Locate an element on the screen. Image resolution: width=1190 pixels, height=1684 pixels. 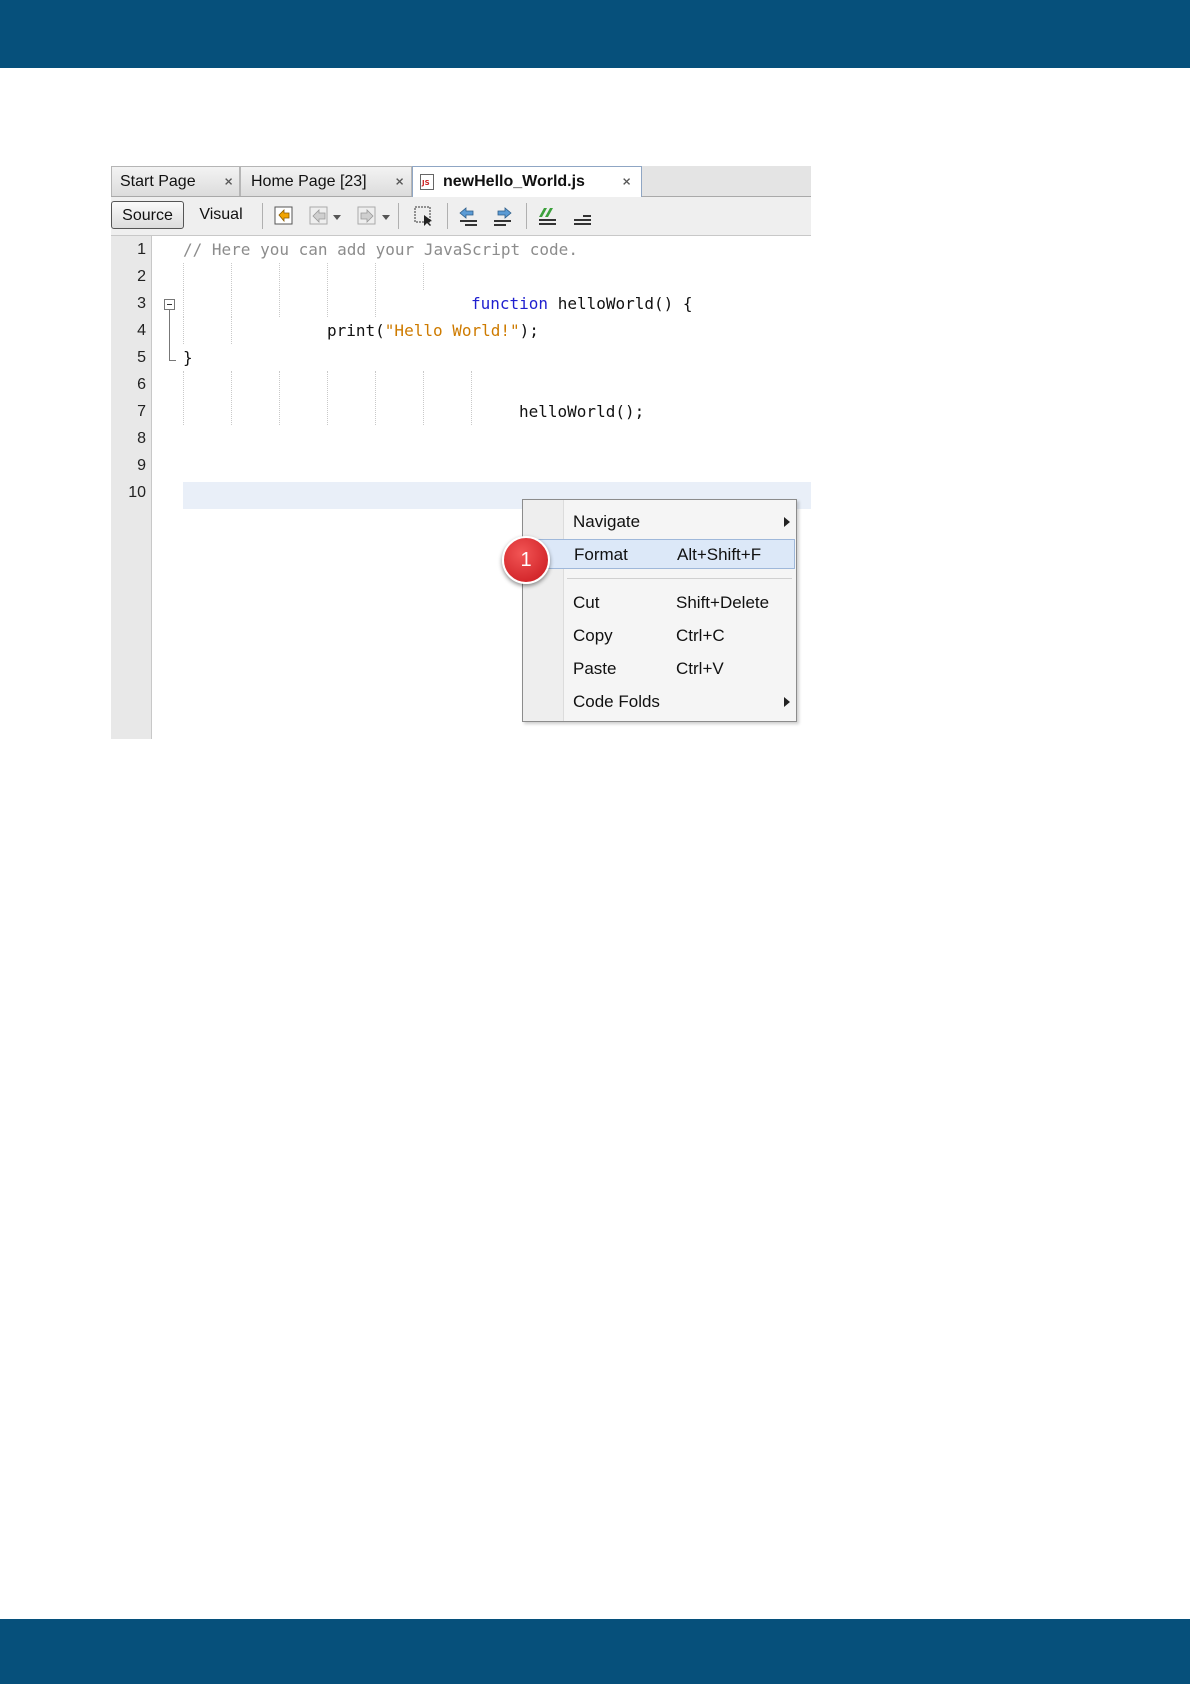
footer-band is located at coordinates (595, 1651).